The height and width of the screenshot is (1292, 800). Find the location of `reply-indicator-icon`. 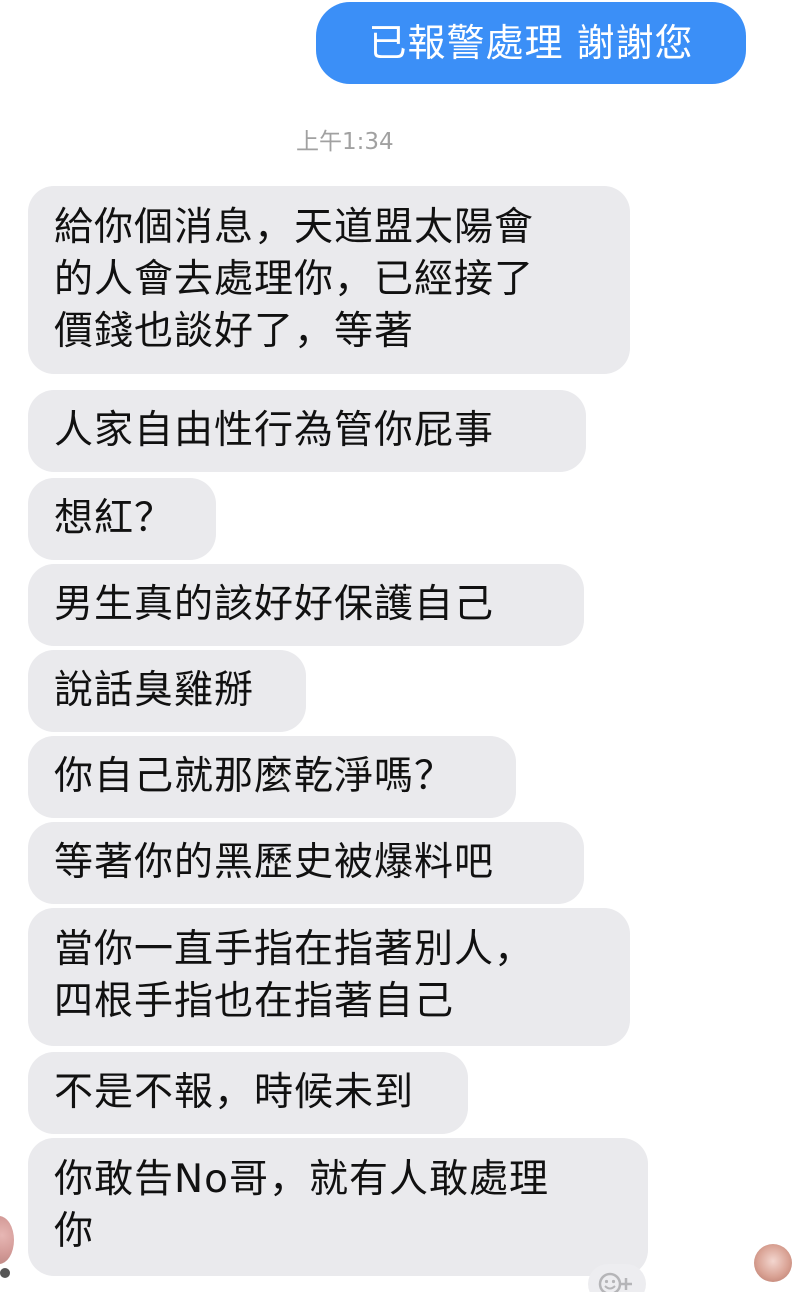

reply-indicator-icon is located at coordinates (5, 1273).